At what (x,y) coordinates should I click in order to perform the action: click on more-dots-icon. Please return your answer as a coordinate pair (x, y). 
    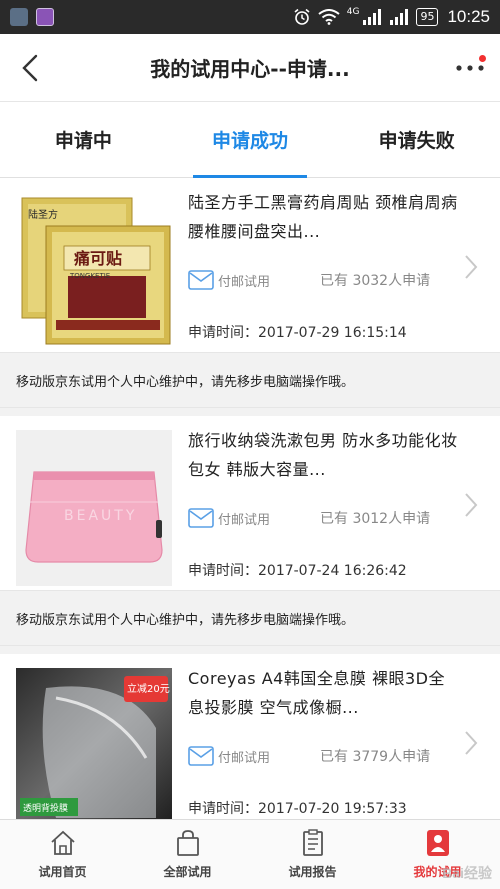
    Looking at the image, I should click on (470, 67).